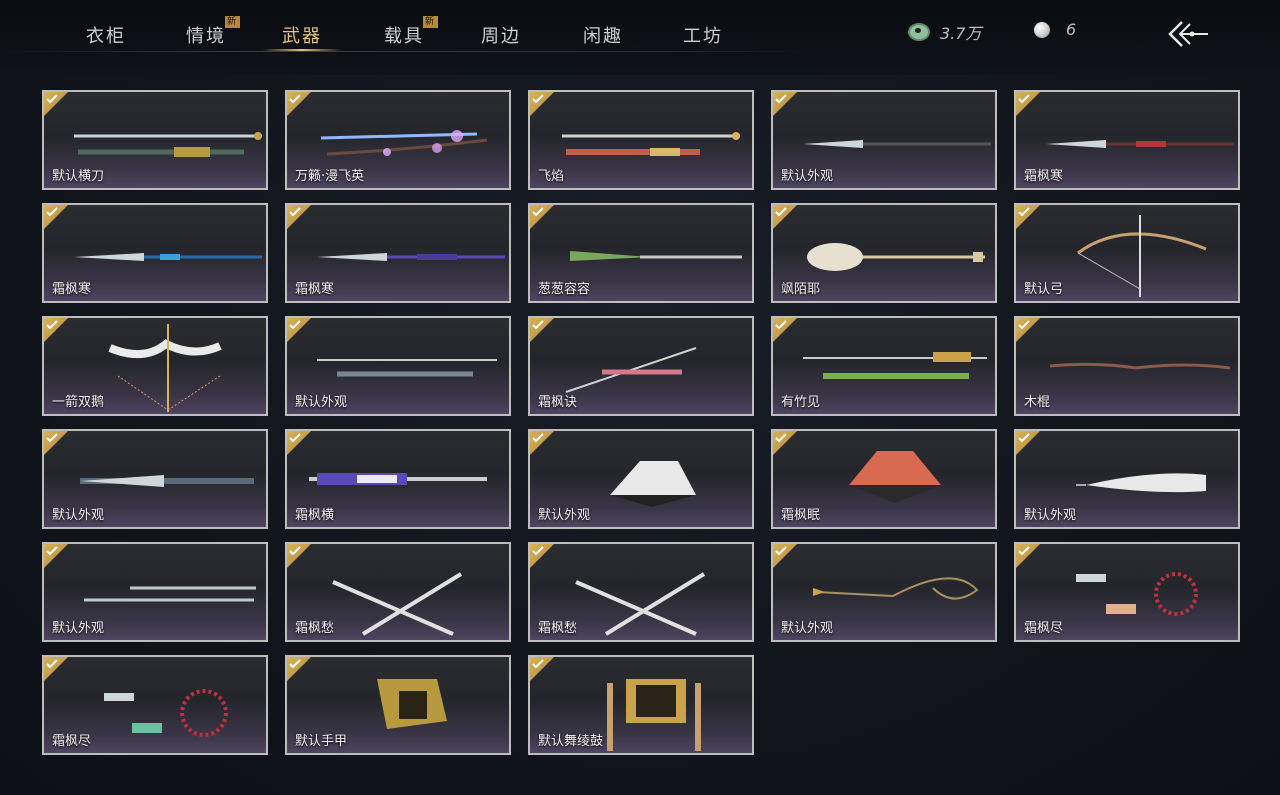 This screenshot has width=1280, height=795. I want to click on tab-label: 工坊, so click(703, 36).